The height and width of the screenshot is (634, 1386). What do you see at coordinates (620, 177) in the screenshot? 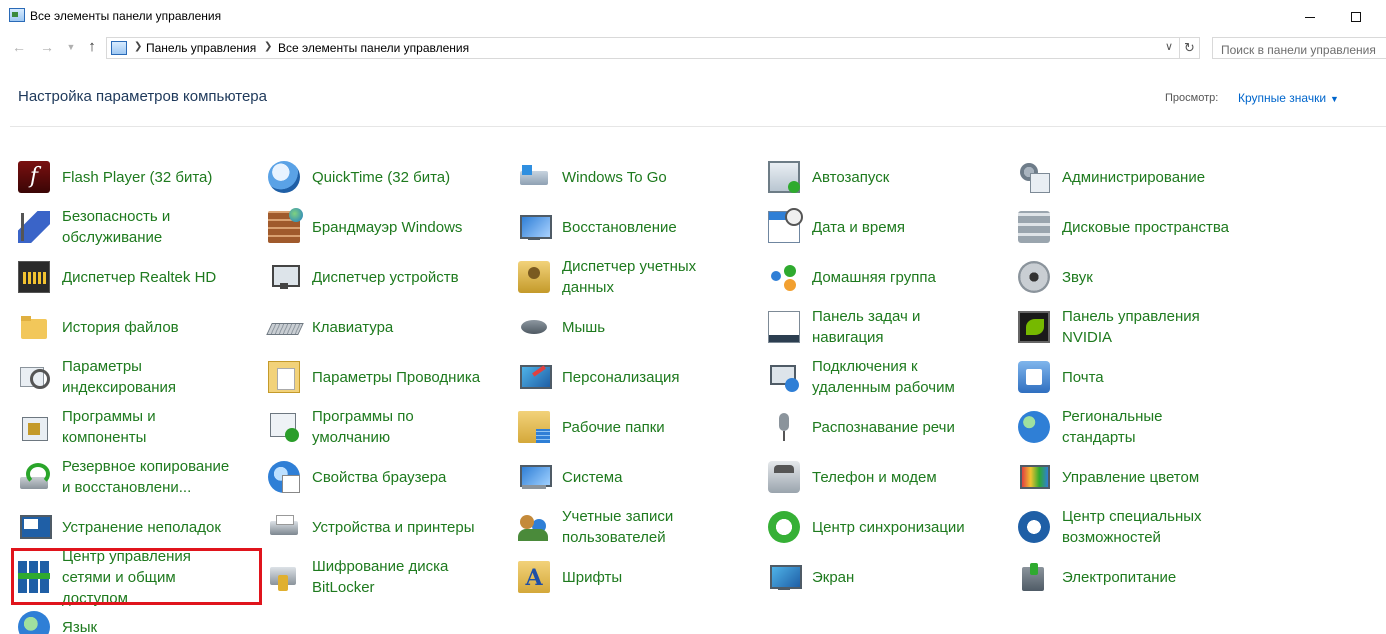
I see `cp-item-windows-to-go: Windows To Go` at bounding box center [620, 177].